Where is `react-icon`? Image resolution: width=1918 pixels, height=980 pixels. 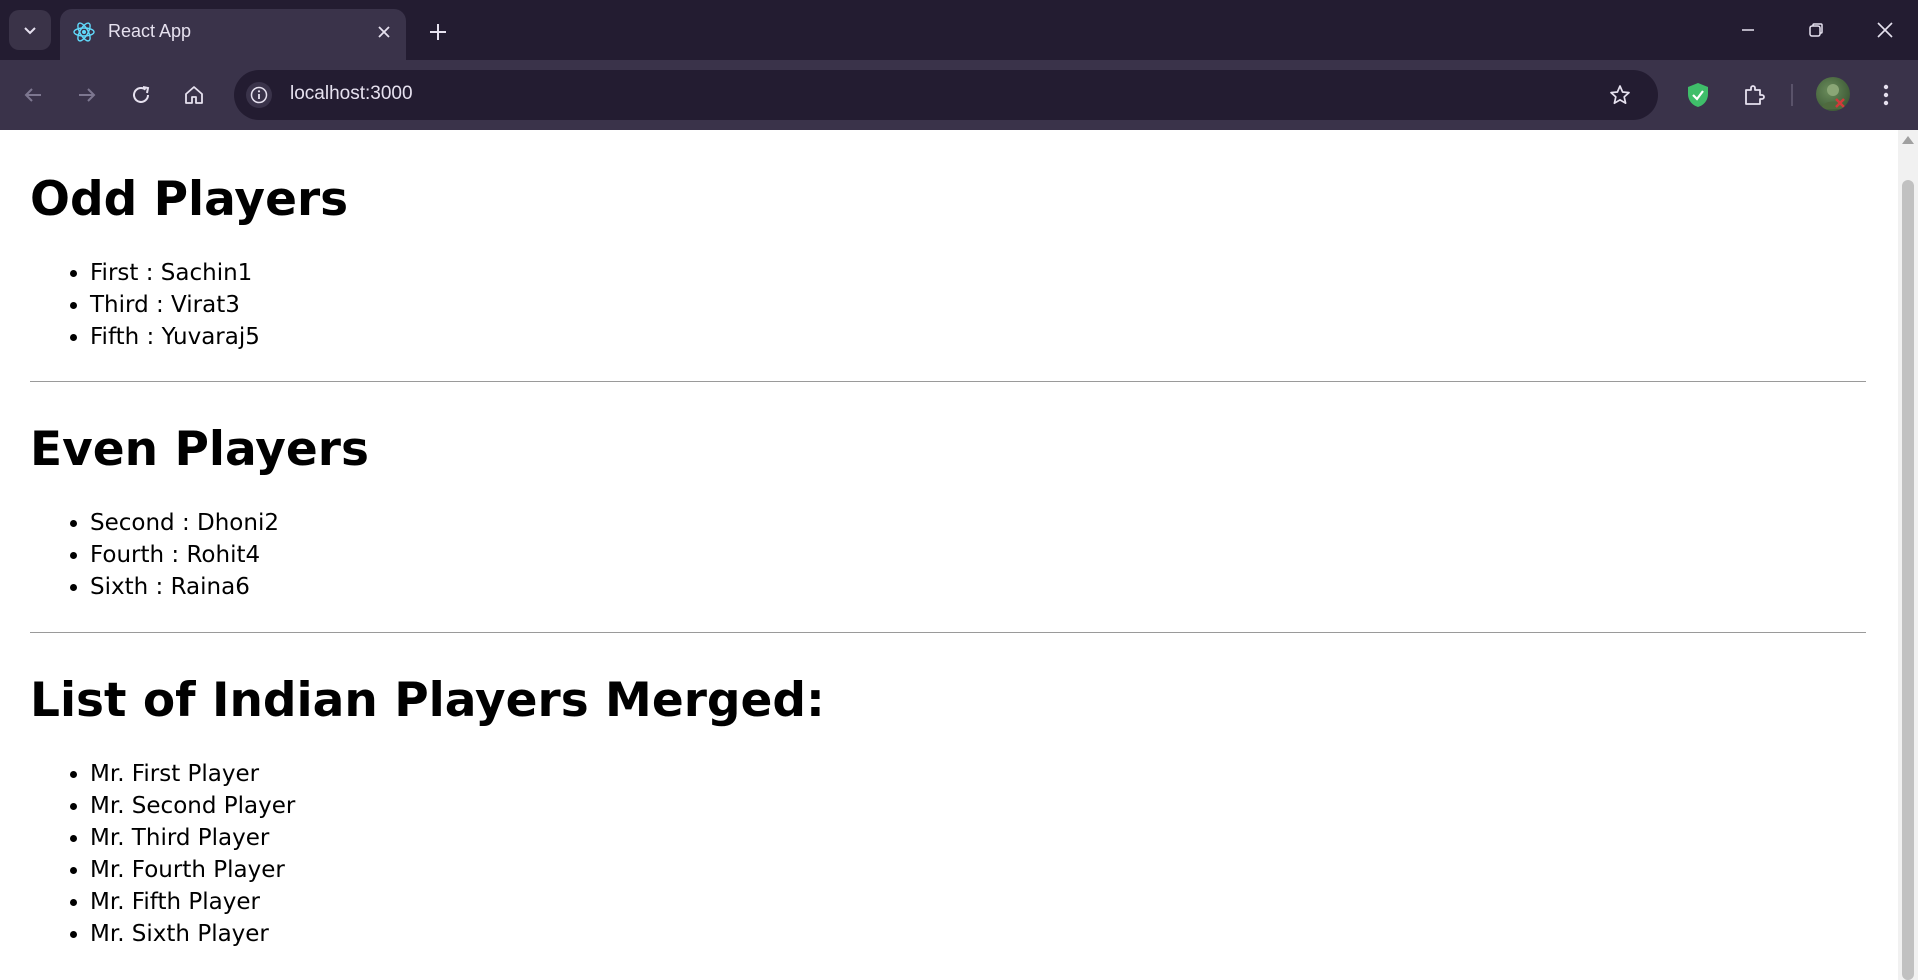 react-icon is located at coordinates (84, 32).